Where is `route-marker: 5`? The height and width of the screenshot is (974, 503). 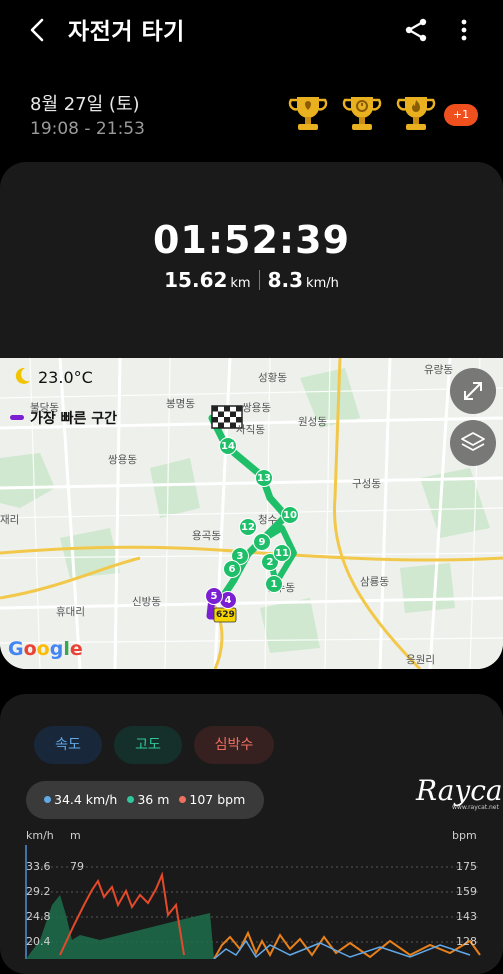
route-marker: 5 is located at coordinates (214, 596).